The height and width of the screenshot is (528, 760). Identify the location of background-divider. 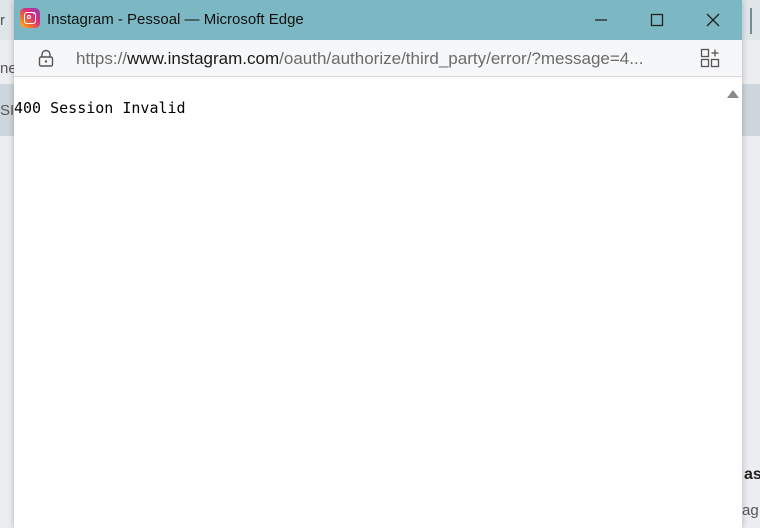
(751, 21).